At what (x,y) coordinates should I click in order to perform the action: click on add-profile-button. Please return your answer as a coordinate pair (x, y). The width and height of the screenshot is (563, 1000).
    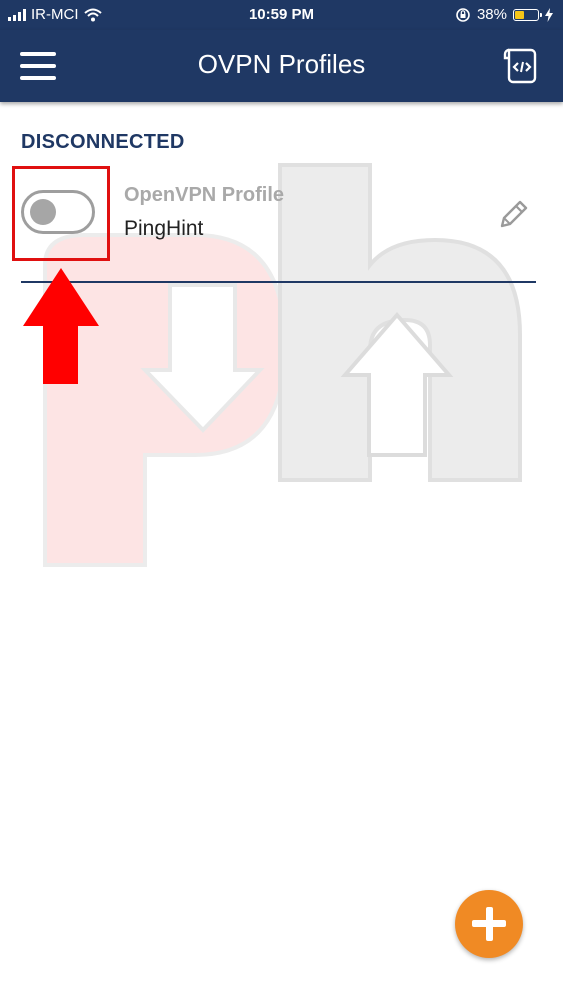
    Looking at the image, I should click on (489, 924).